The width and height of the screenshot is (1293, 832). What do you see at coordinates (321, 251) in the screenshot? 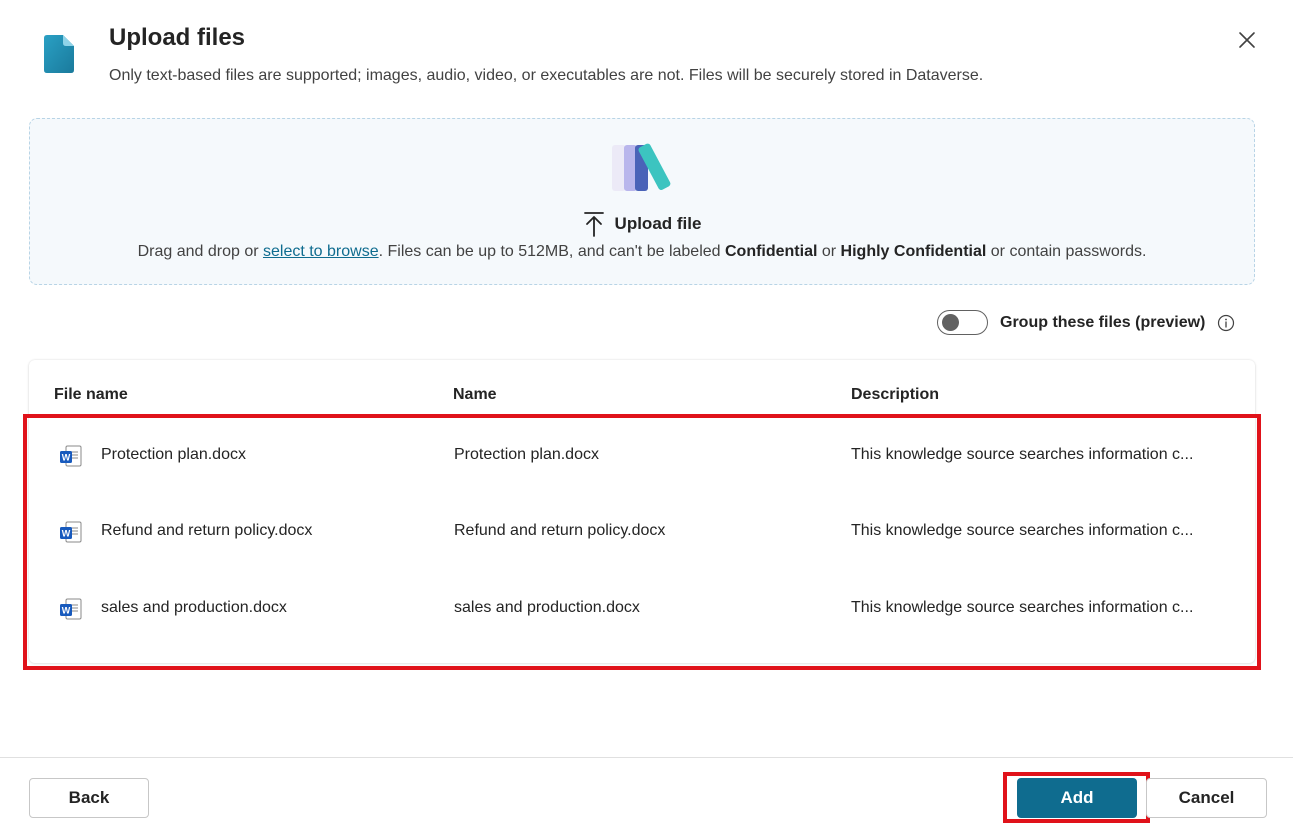
I see `select-to-browse-link: select to browse` at bounding box center [321, 251].